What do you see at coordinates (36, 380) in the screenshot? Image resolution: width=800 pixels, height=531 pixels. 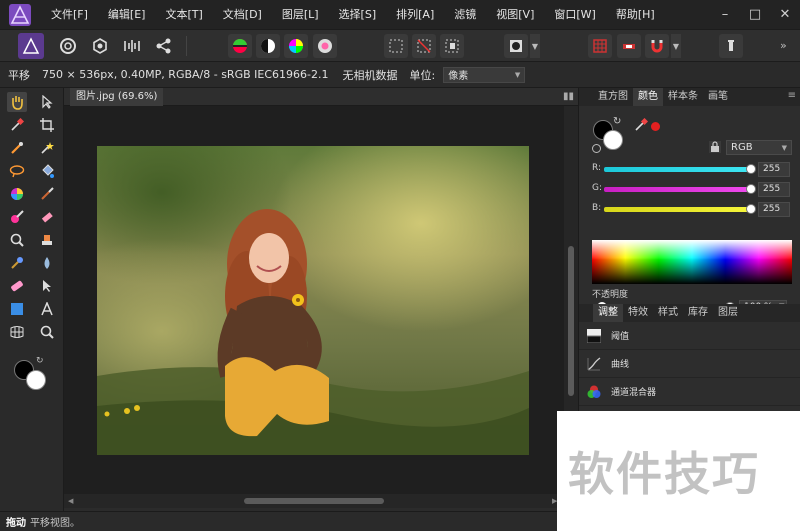 I see `tool-secondary-color-swatch` at bounding box center [36, 380].